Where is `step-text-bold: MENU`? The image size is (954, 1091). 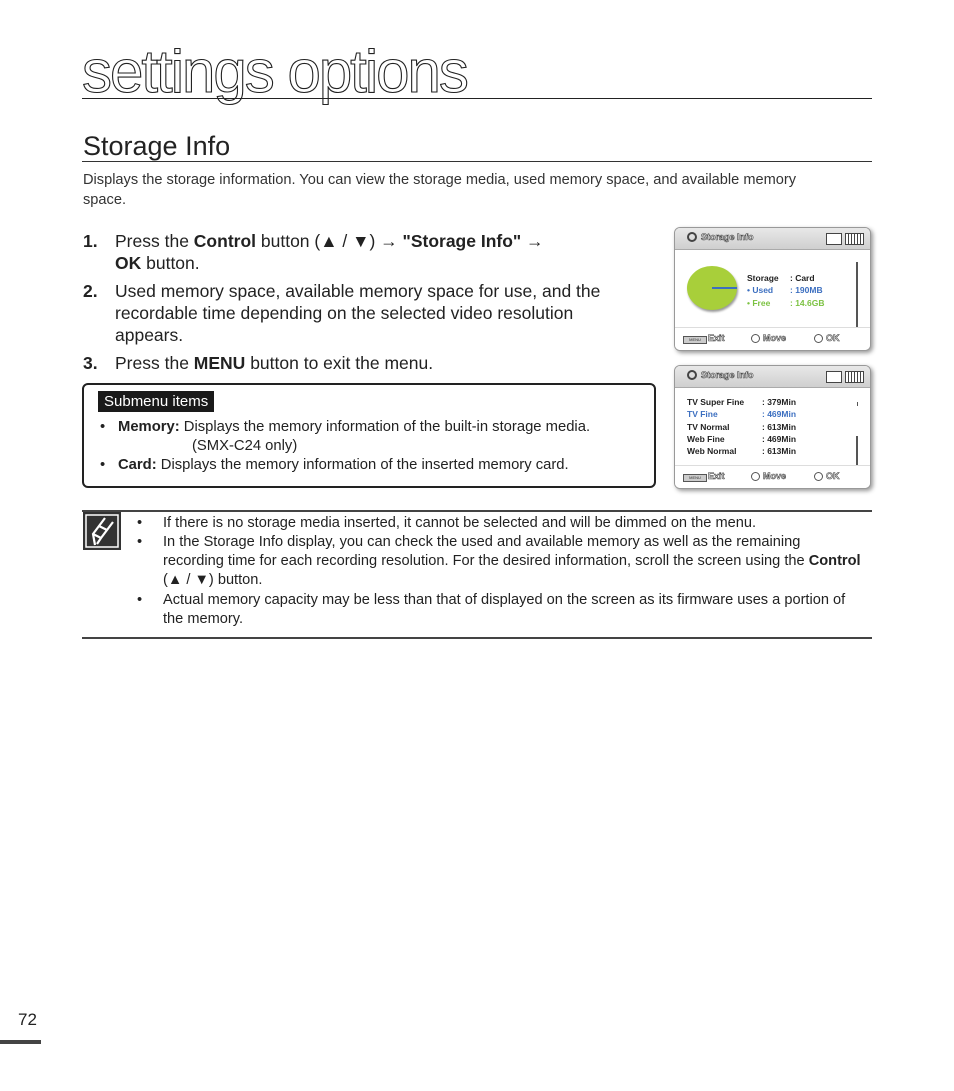 step-text-bold: MENU is located at coordinates (219, 363).